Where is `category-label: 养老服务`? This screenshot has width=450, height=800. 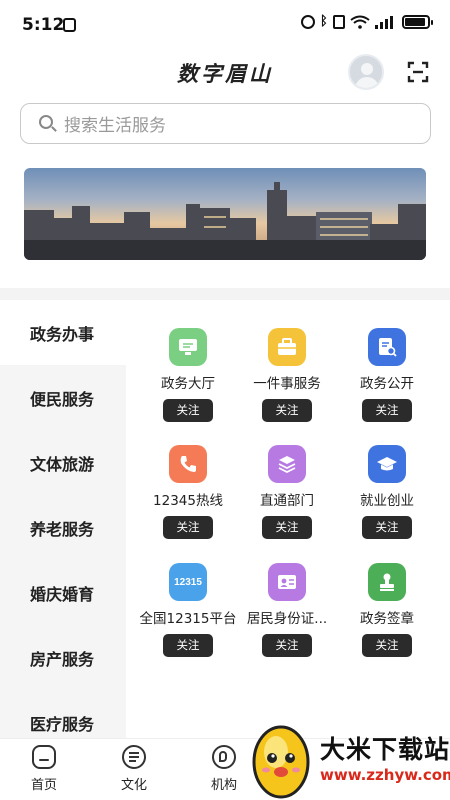 category-label: 养老服务 is located at coordinates (62, 529).